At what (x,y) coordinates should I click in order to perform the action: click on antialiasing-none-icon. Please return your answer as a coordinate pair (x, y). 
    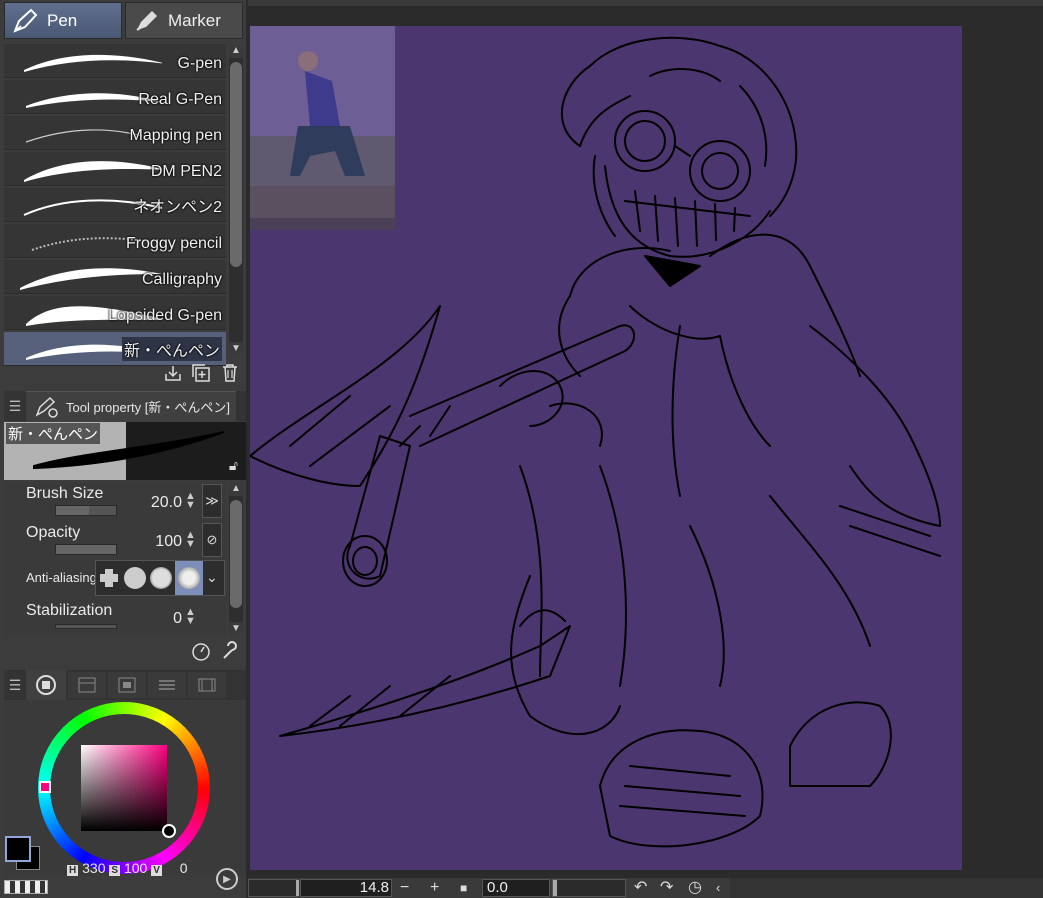
    Looking at the image, I should click on (109, 578).